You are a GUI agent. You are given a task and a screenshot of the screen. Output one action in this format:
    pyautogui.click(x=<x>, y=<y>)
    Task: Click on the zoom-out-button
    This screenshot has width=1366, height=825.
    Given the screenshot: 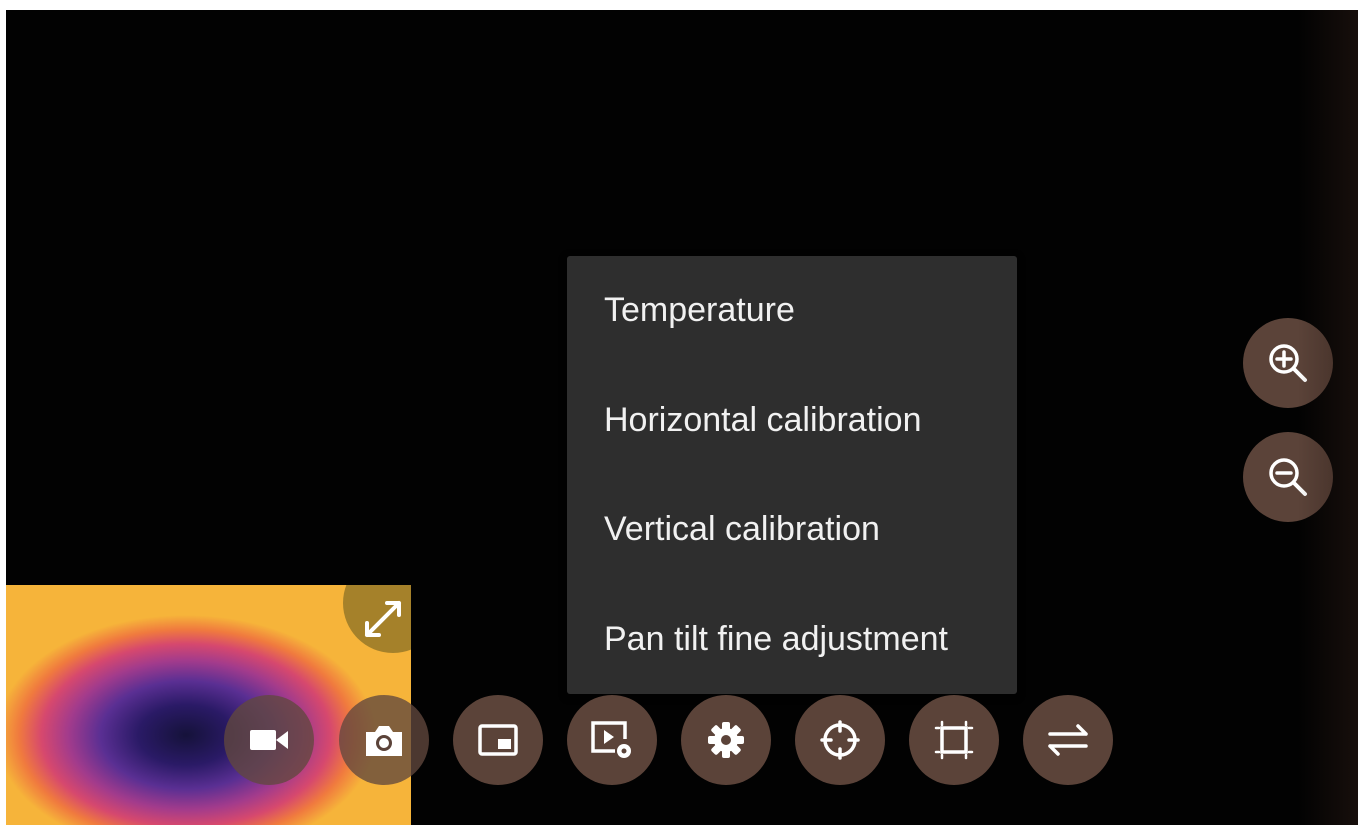 What is the action you would take?
    pyautogui.click(x=1288, y=477)
    